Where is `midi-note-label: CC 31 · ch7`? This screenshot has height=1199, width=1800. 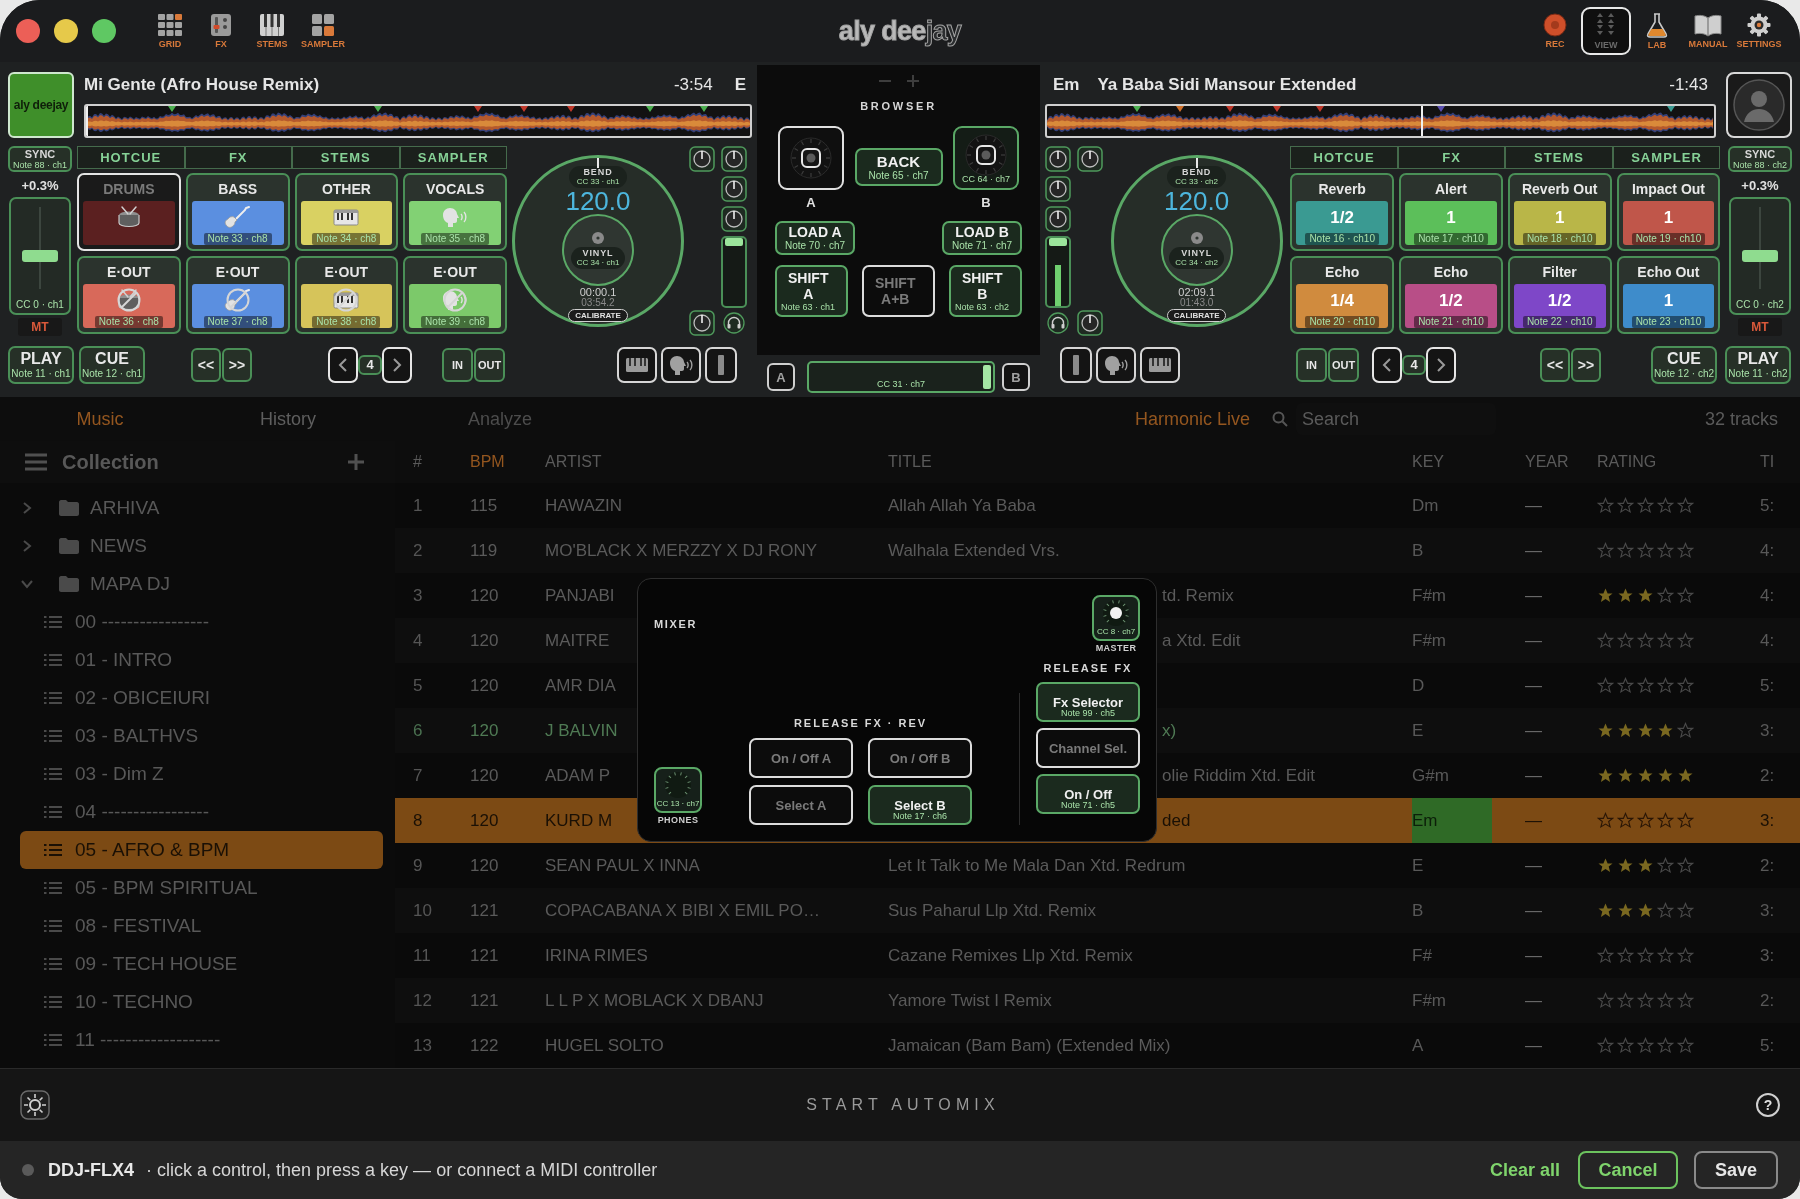 midi-note-label: CC 31 · ch7 is located at coordinates (901, 384).